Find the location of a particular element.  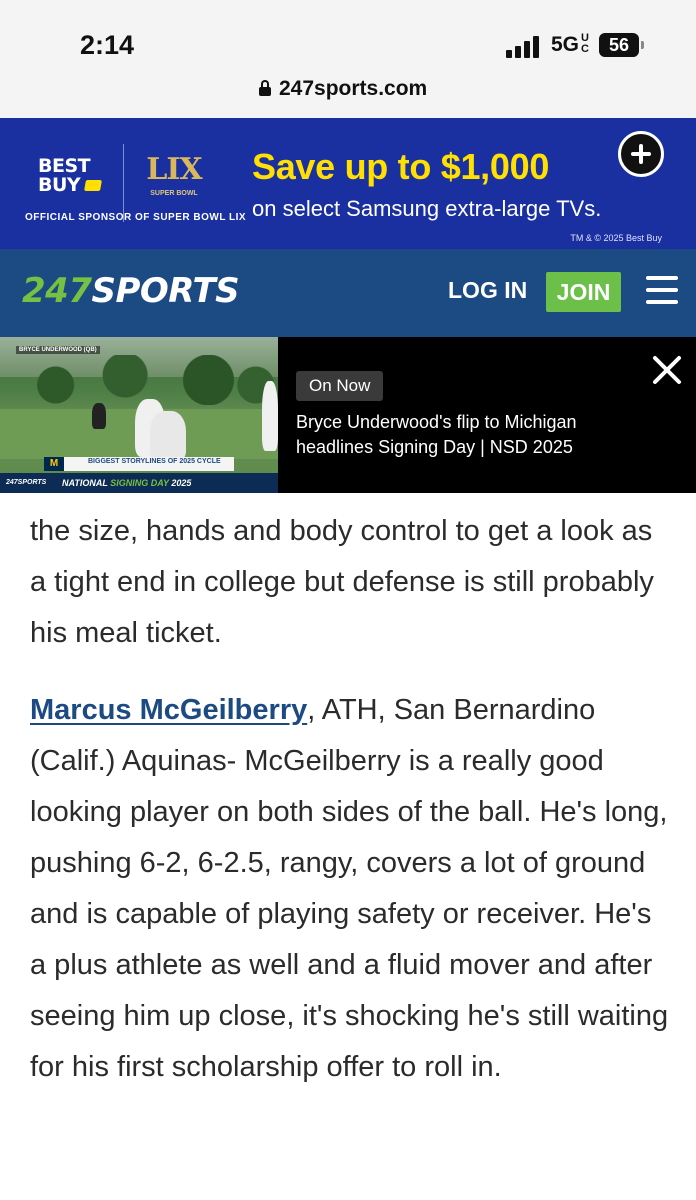

status-time: 2:14 is located at coordinates (107, 45).